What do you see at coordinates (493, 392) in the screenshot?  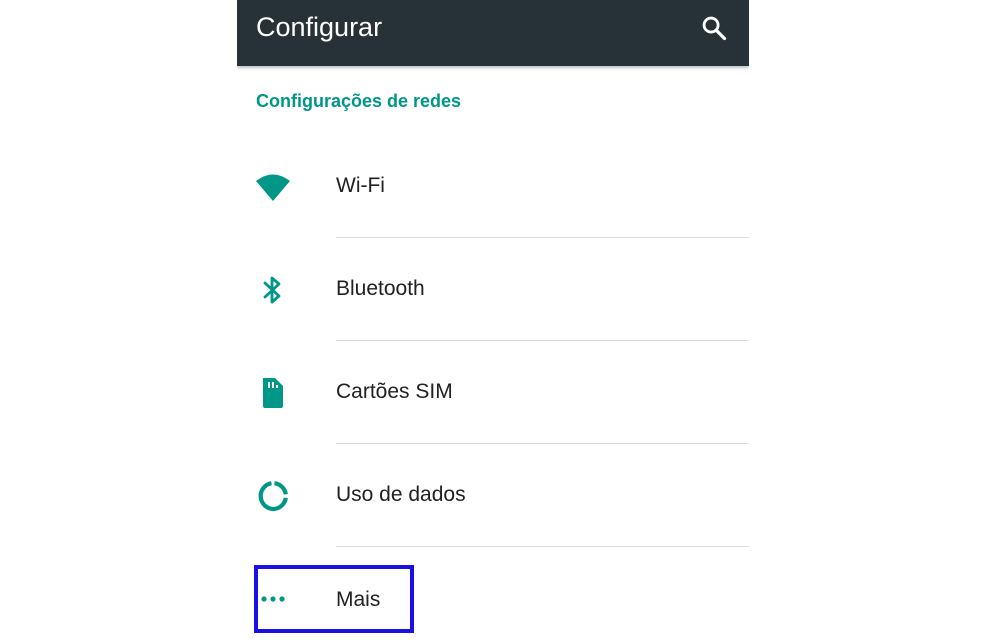 I see `settings-item-sim-cards: Cartões SIM` at bounding box center [493, 392].